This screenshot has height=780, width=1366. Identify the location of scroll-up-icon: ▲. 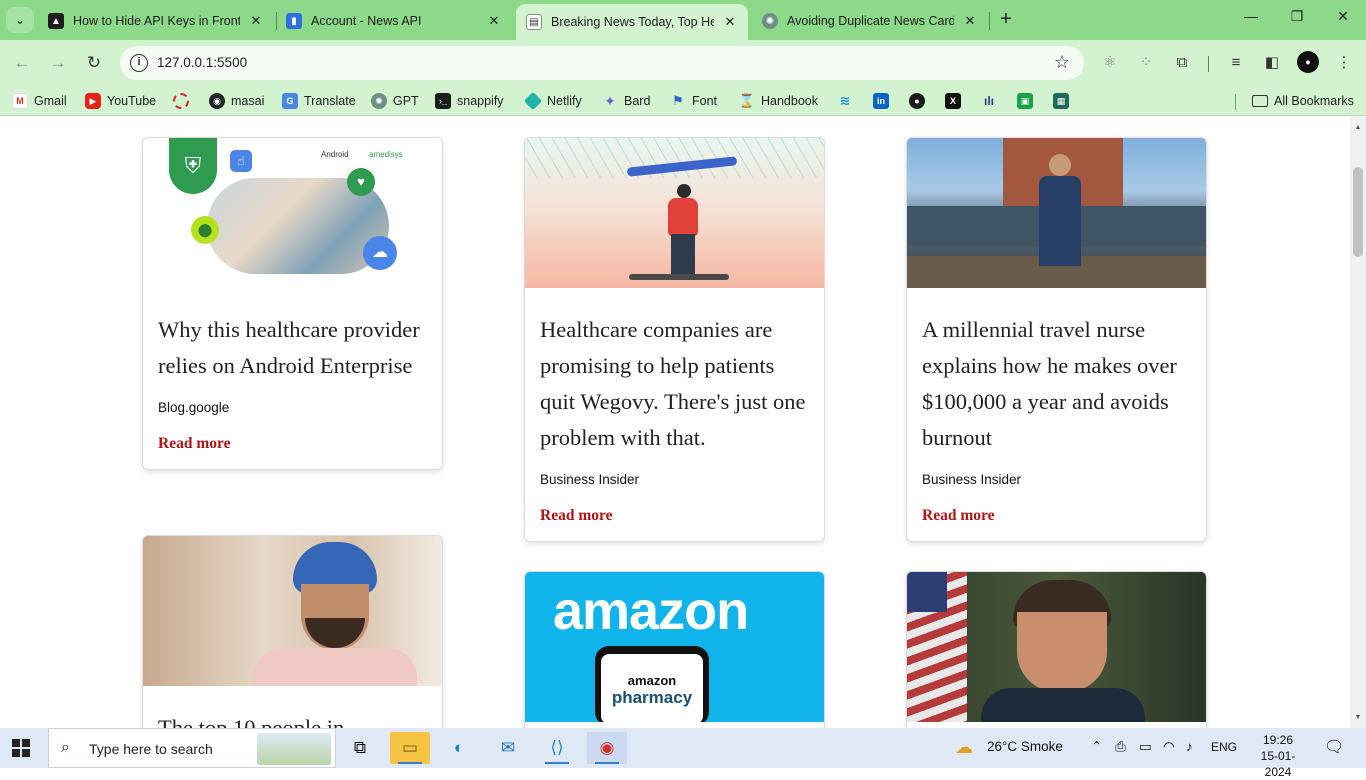
(1358, 128).